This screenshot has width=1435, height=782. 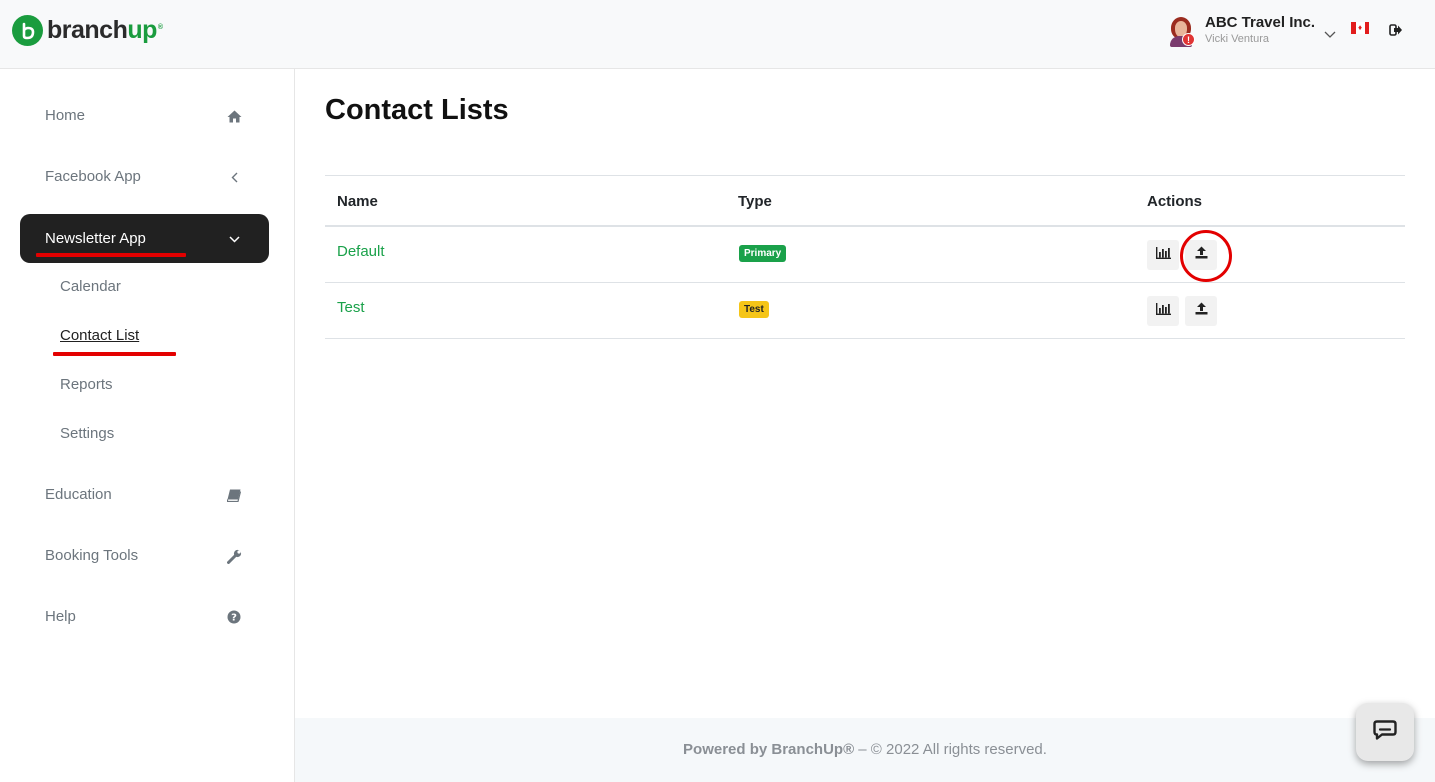 I want to click on branchup-logo: branchup®, so click(x=87, y=30).